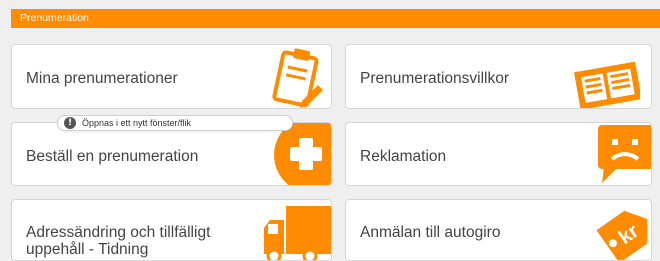 This screenshot has width=660, height=261. I want to click on new-window-tooltip: ! Öppnas i ett nytt fönster/flik, so click(175, 123).